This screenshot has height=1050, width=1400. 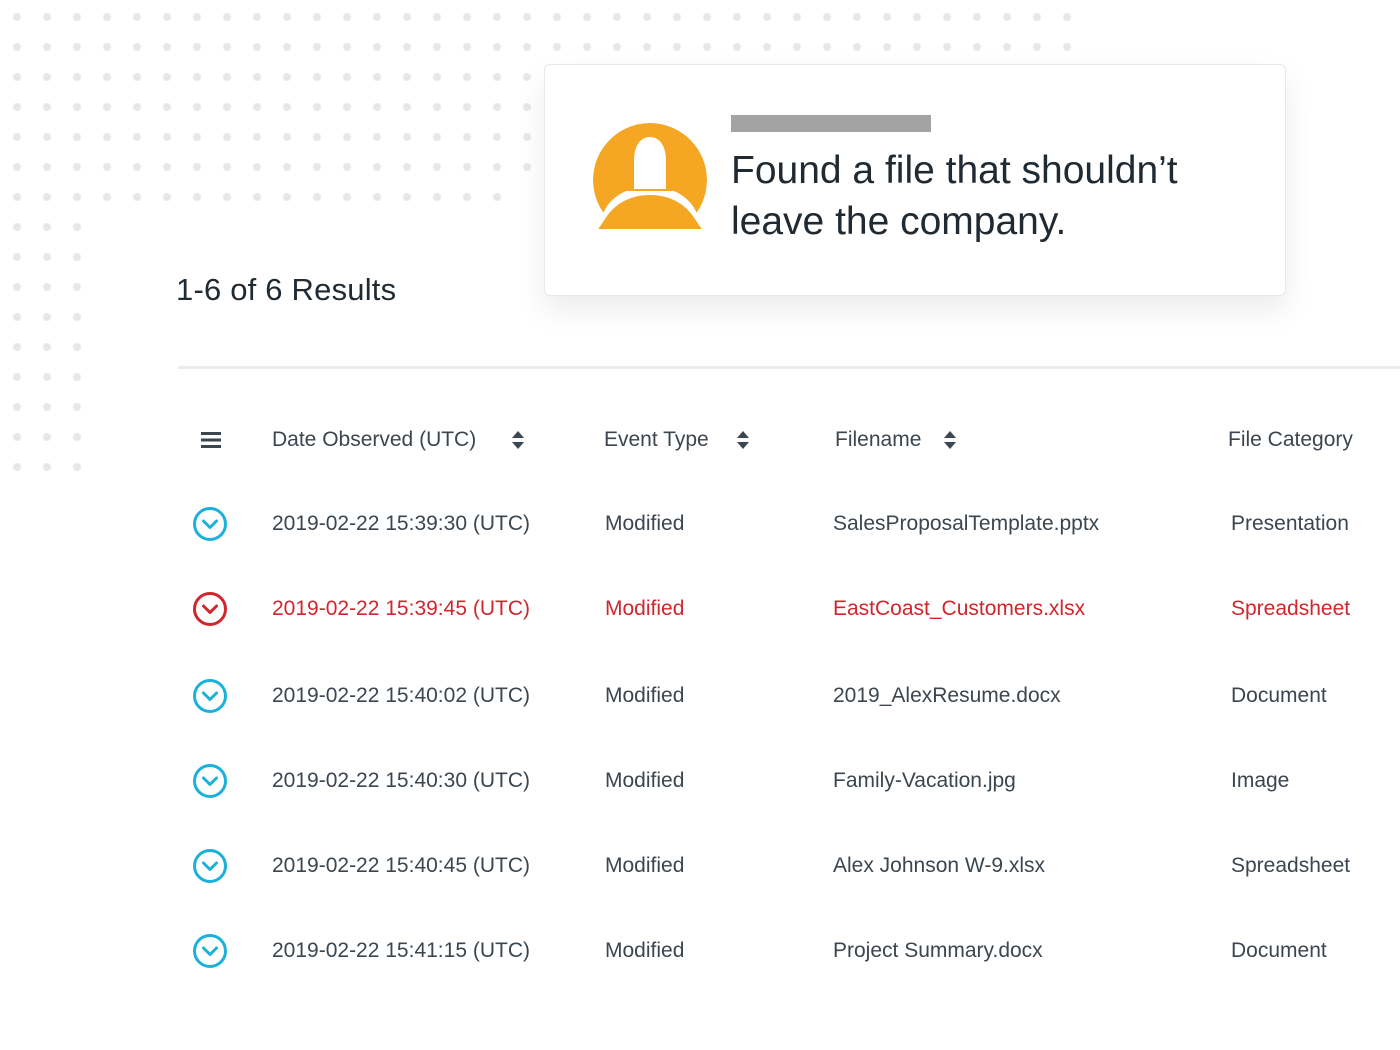 What do you see at coordinates (211, 440) in the screenshot?
I see `column-menu-icon` at bounding box center [211, 440].